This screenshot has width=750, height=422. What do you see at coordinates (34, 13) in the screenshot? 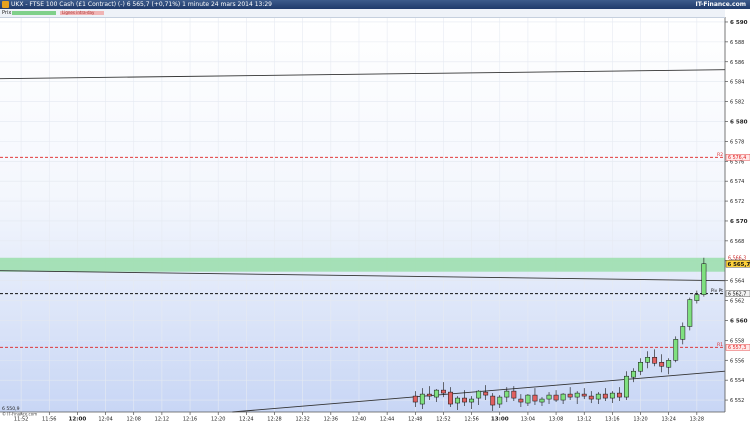
I see `legend-green-swatch` at bounding box center [34, 13].